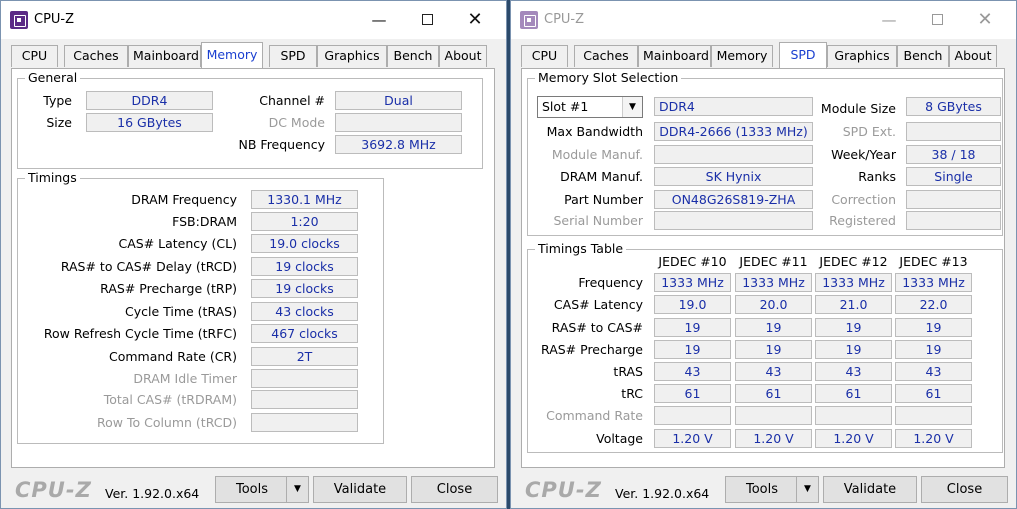 The width and height of the screenshot is (1017, 509). I want to click on dc-mode-value, so click(398, 122).